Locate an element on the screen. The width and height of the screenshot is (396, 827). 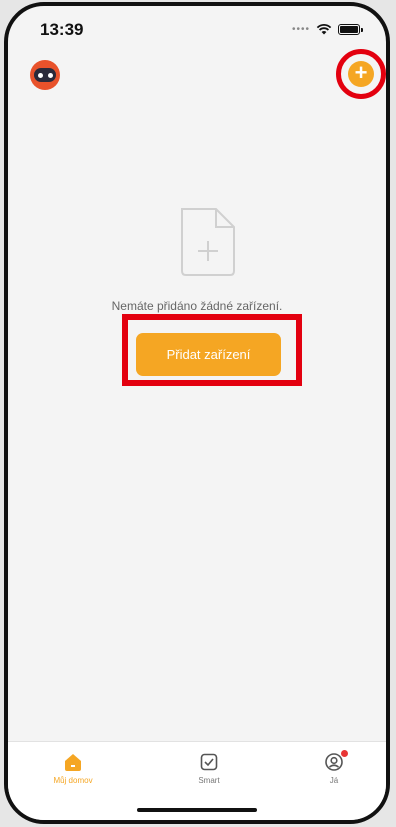
signal-dots-icon: •••• is located at coordinates (300, 29).